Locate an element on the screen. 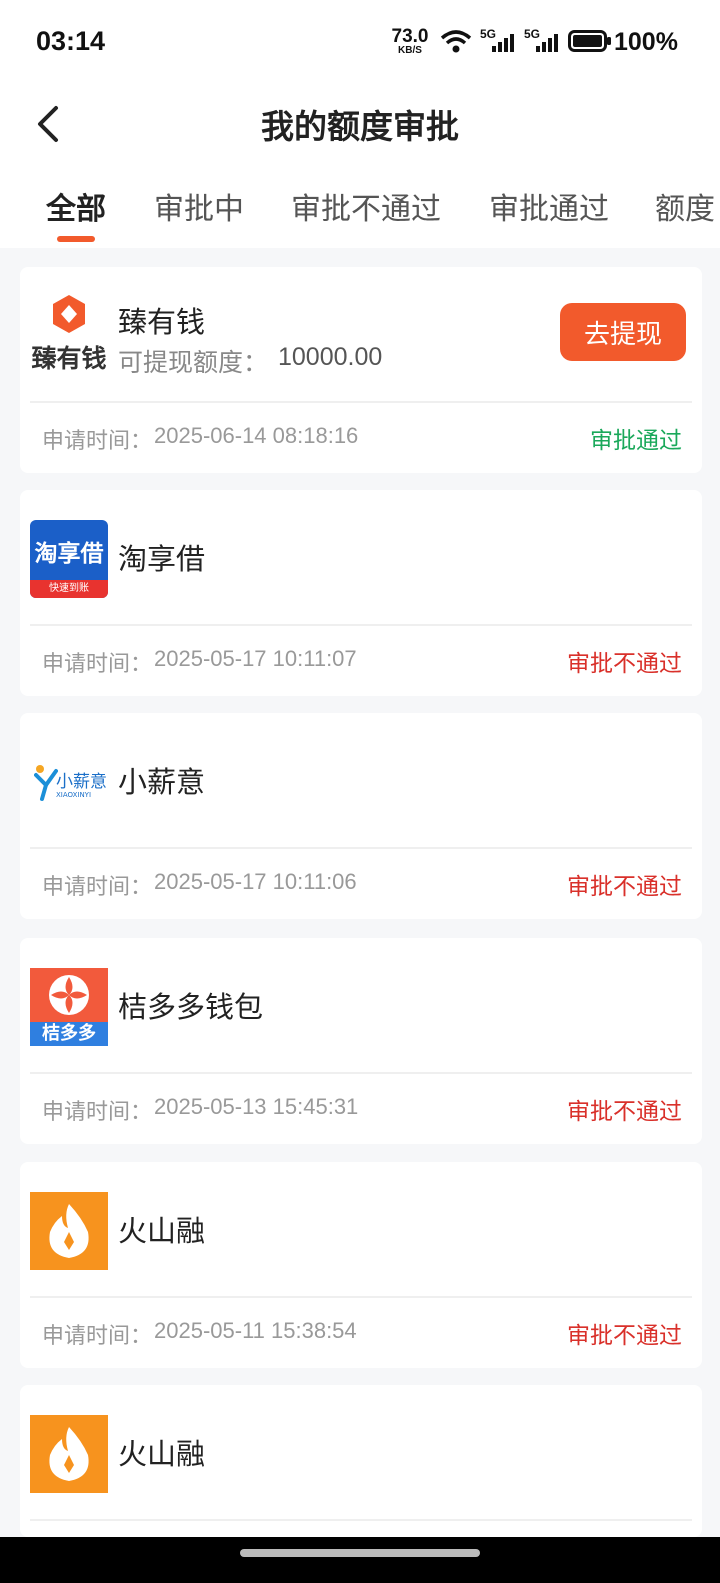 The image size is (720, 1583). quota-value: 10000.00 is located at coordinates (330, 357).